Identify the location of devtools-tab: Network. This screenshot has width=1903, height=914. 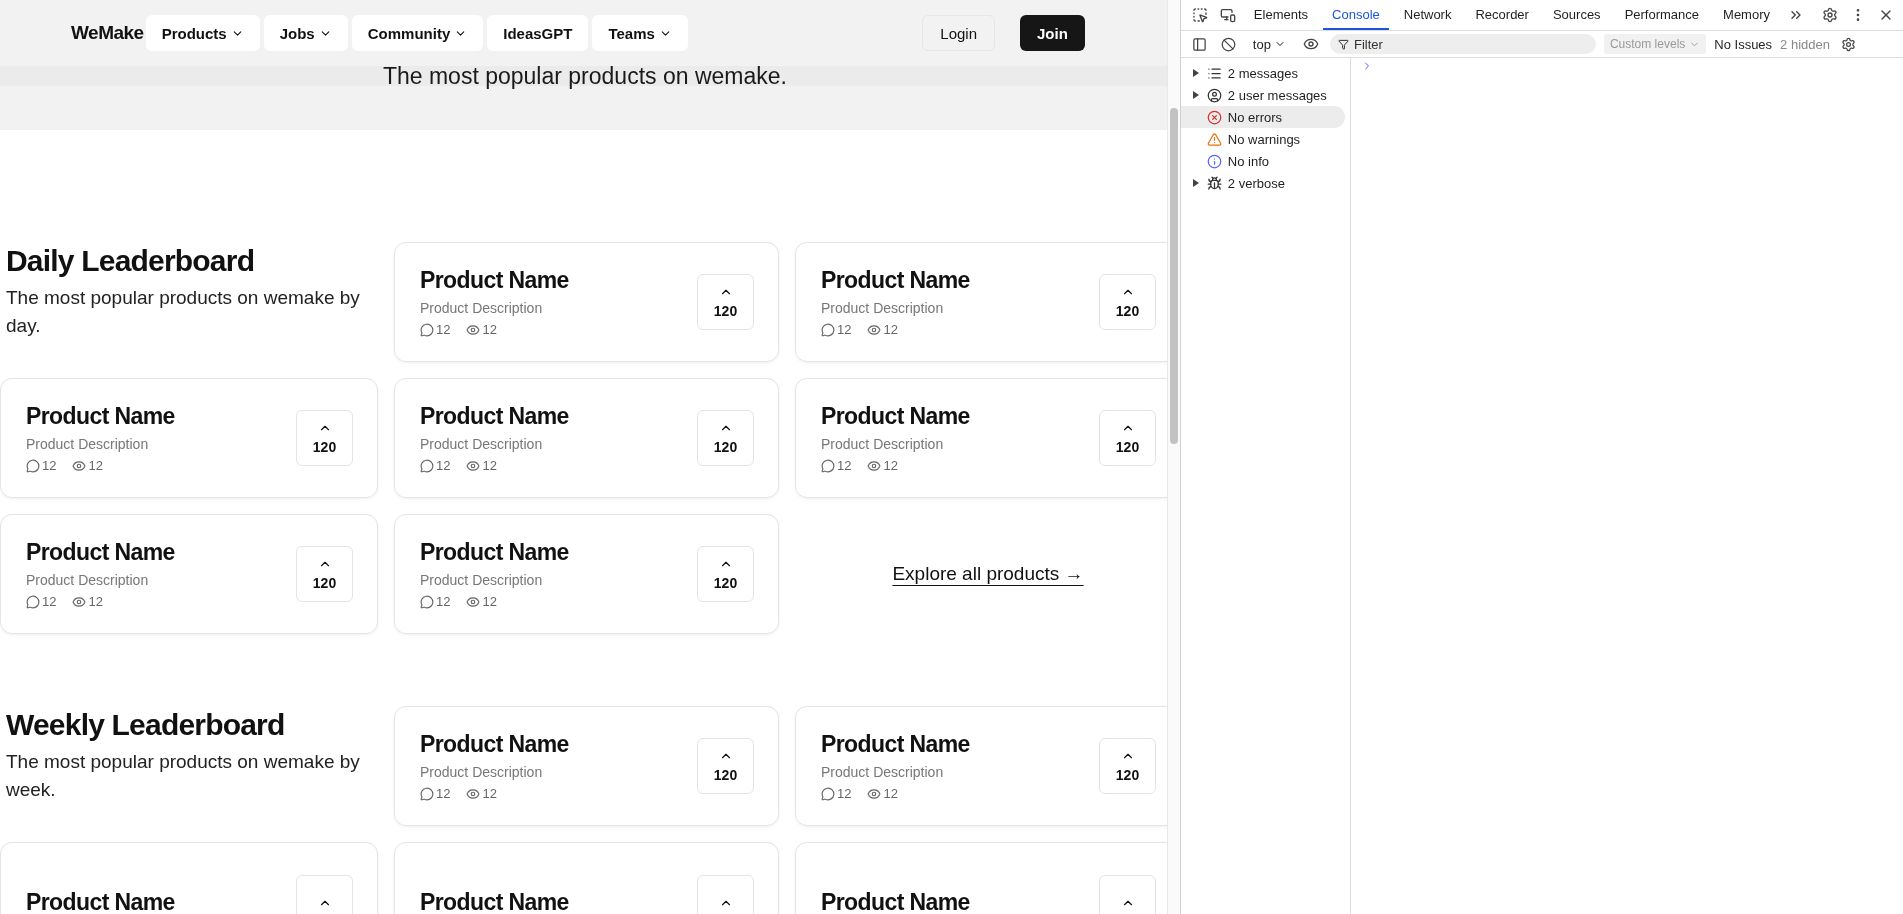
(1427, 15).